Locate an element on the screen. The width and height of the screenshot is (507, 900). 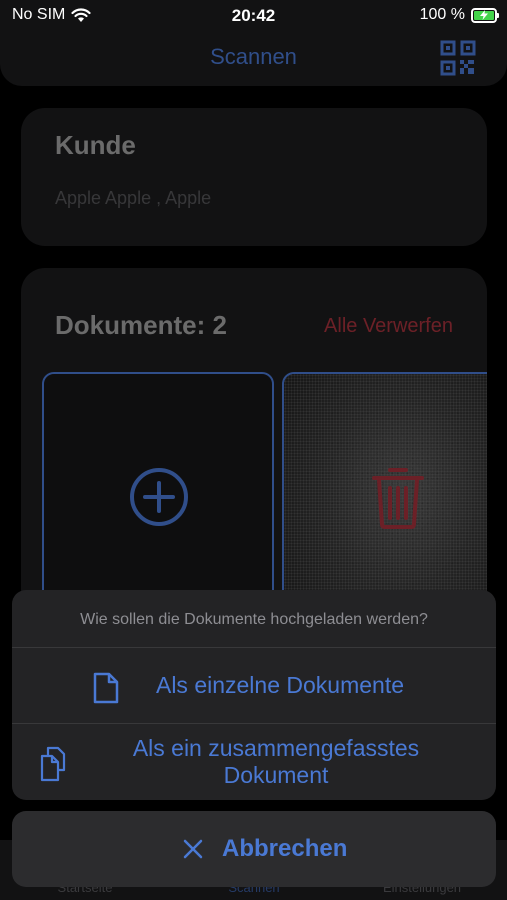
upload-single-label: Als einzelne Dokumente is located at coordinates (280, 685).